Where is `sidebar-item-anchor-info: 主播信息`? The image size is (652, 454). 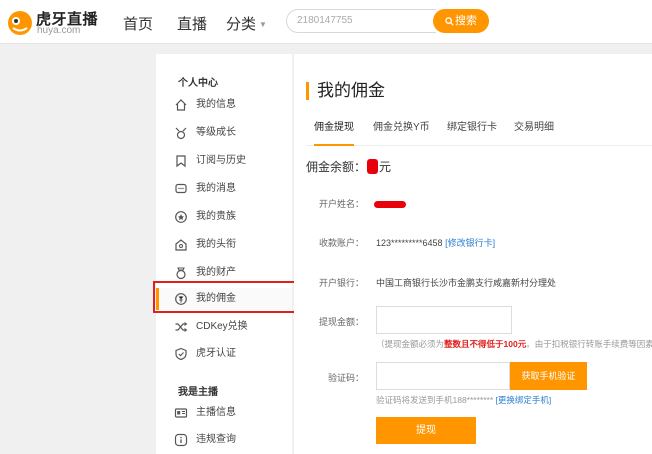
sidebar-item-anchor-info: 主播信息 is located at coordinates (229, 413).